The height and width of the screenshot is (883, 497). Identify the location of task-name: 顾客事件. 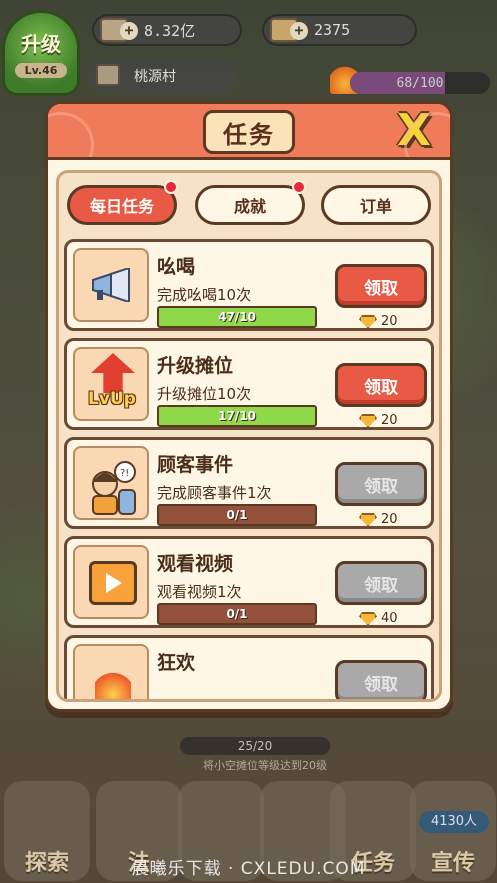
(195, 465).